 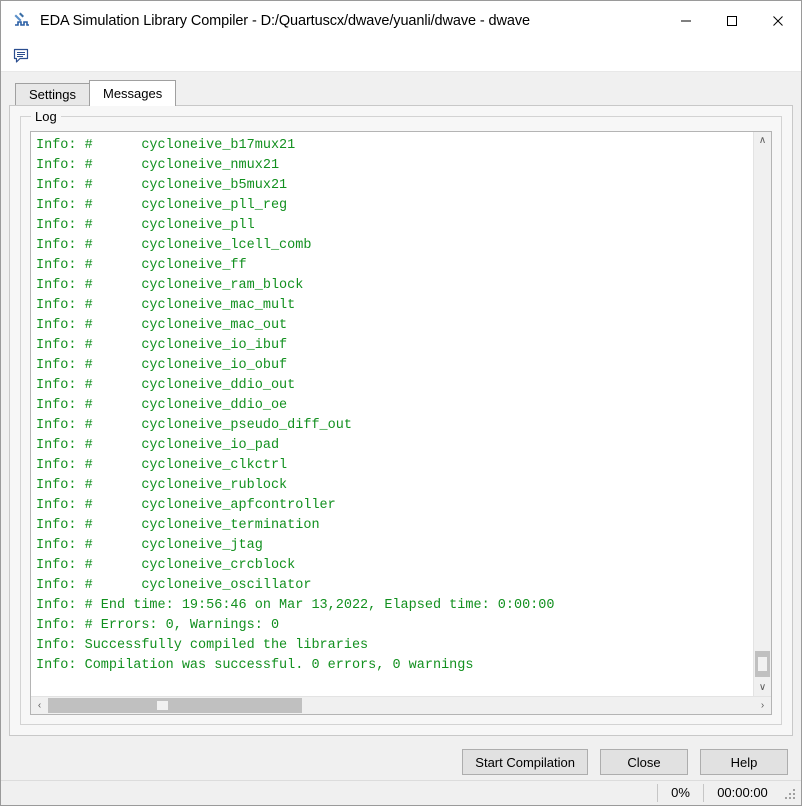 I want to click on tab-messages: Messages, so click(x=132, y=93).